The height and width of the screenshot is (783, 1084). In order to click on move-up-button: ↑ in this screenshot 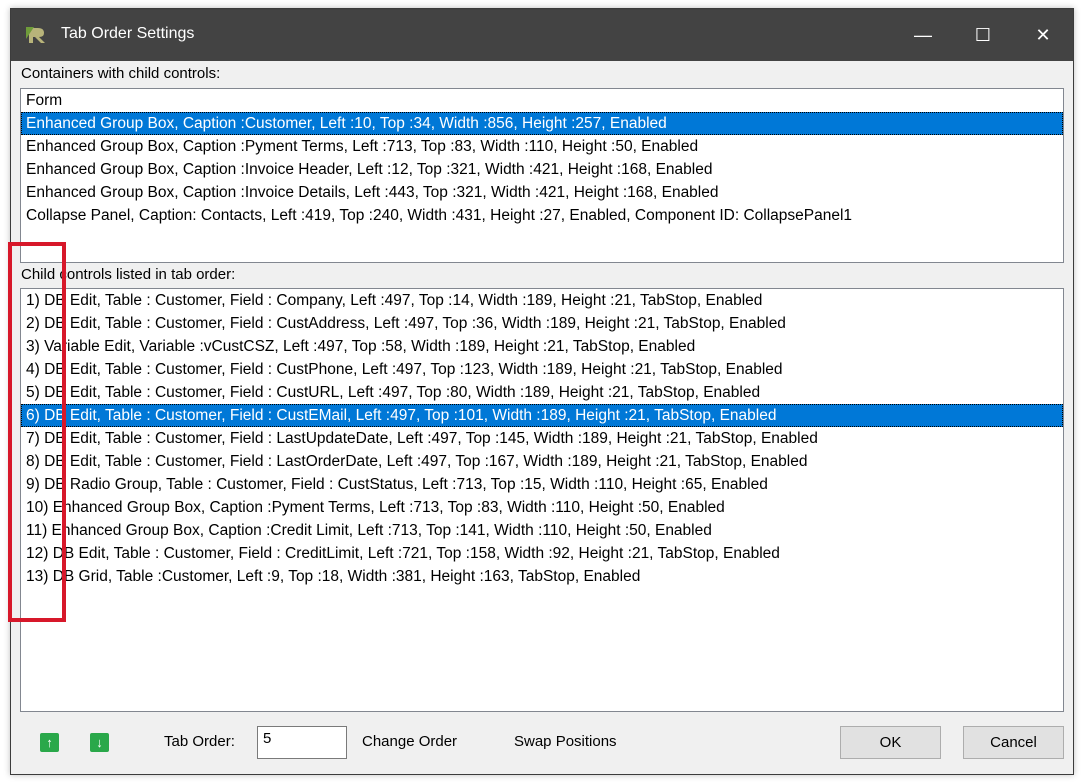, I will do `click(49, 742)`.